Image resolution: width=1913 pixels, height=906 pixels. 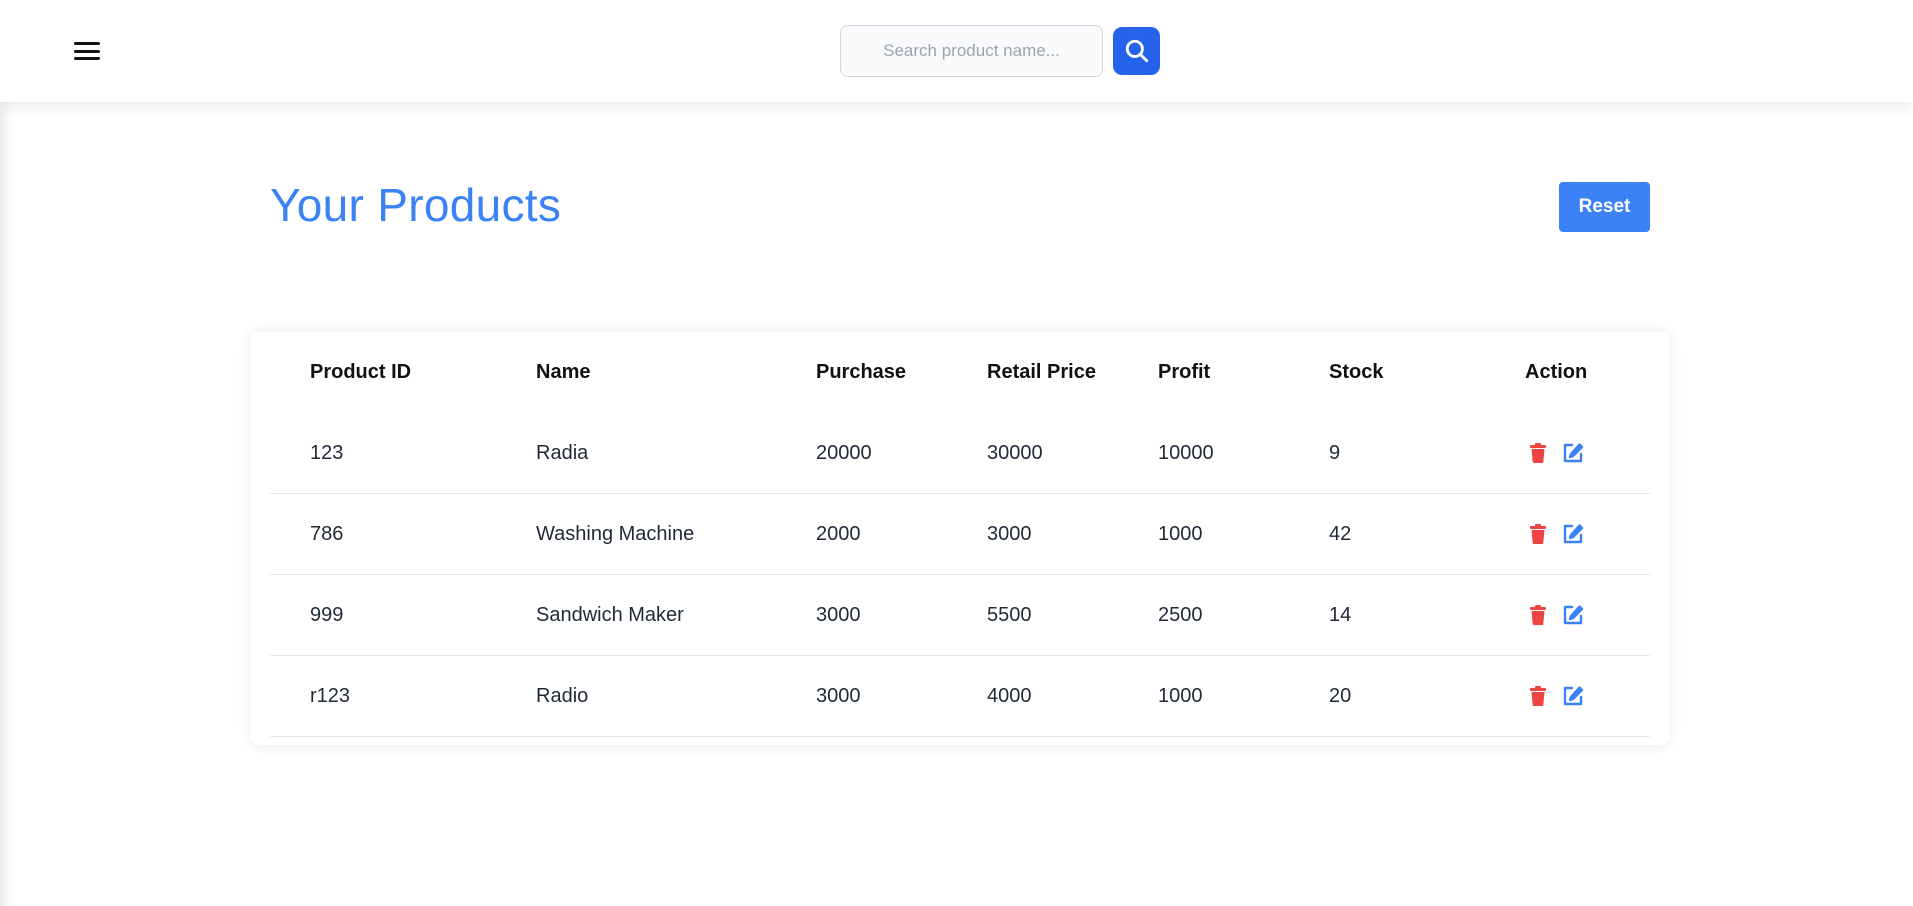 What do you see at coordinates (861, 372) in the screenshot?
I see `column-header-purchase: Purchase` at bounding box center [861, 372].